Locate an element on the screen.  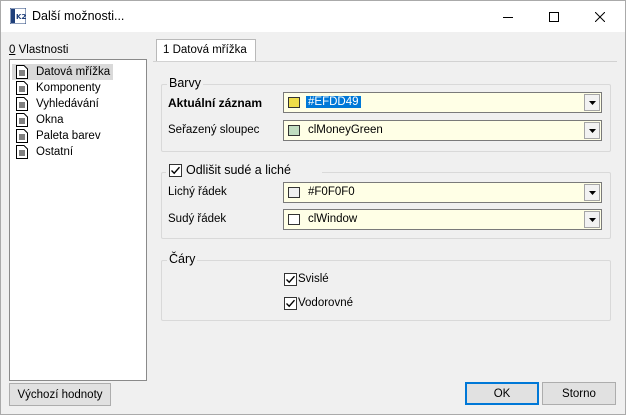
odd-row-color-select: #F0F0F0 is located at coordinates (442, 192).